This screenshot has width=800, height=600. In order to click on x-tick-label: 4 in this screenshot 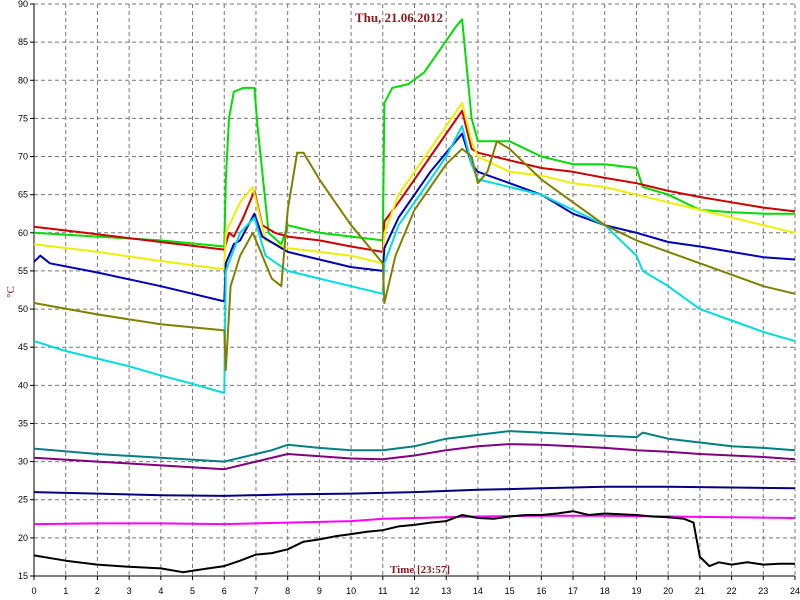, I will do `click(160, 591)`.